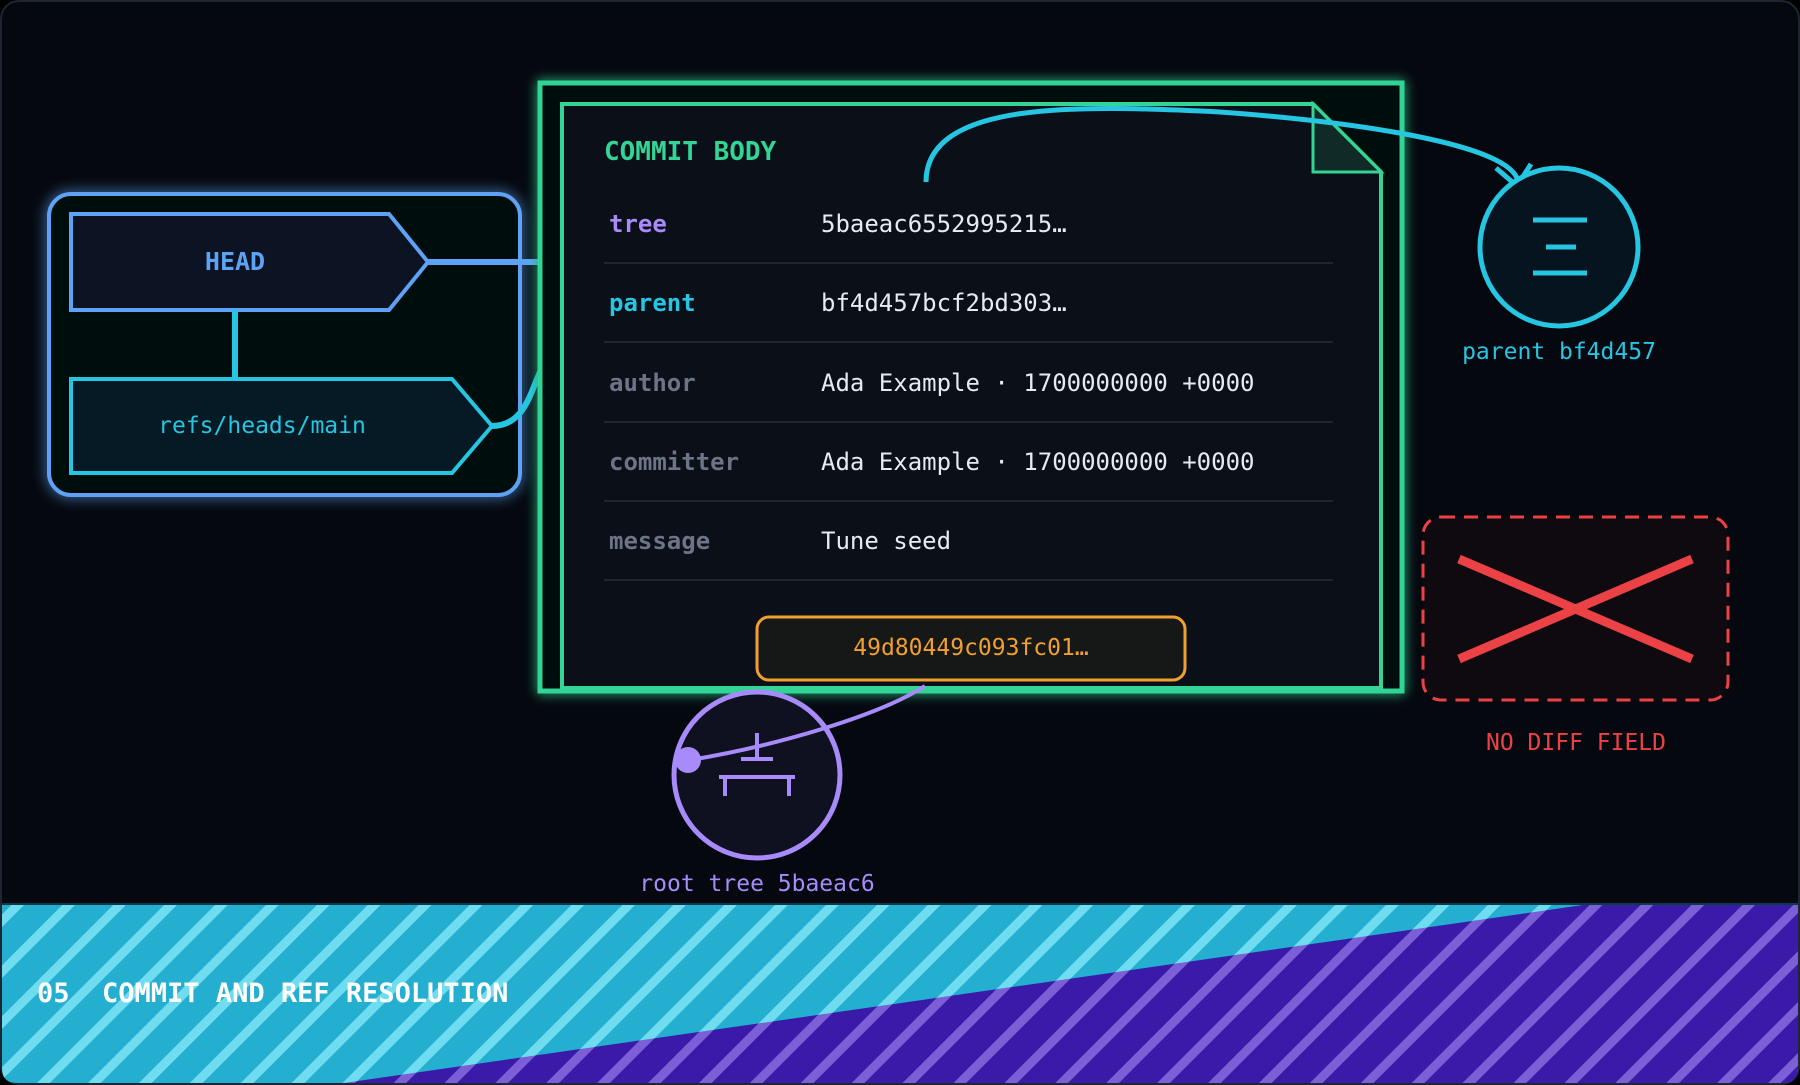 The height and width of the screenshot is (1085, 1800). I want to click on parent-node-label: parent bf4d457, so click(1559, 352).